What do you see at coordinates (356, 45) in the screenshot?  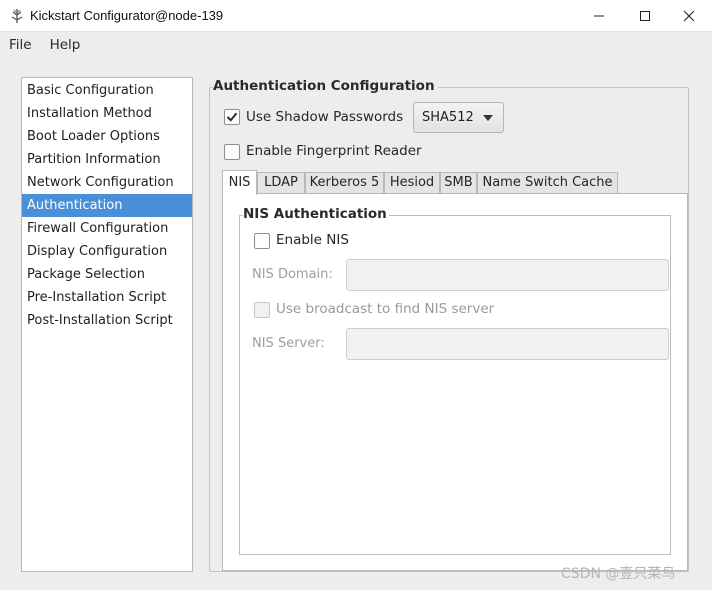 I see `menu-bar: File Help` at bounding box center [356, 45].